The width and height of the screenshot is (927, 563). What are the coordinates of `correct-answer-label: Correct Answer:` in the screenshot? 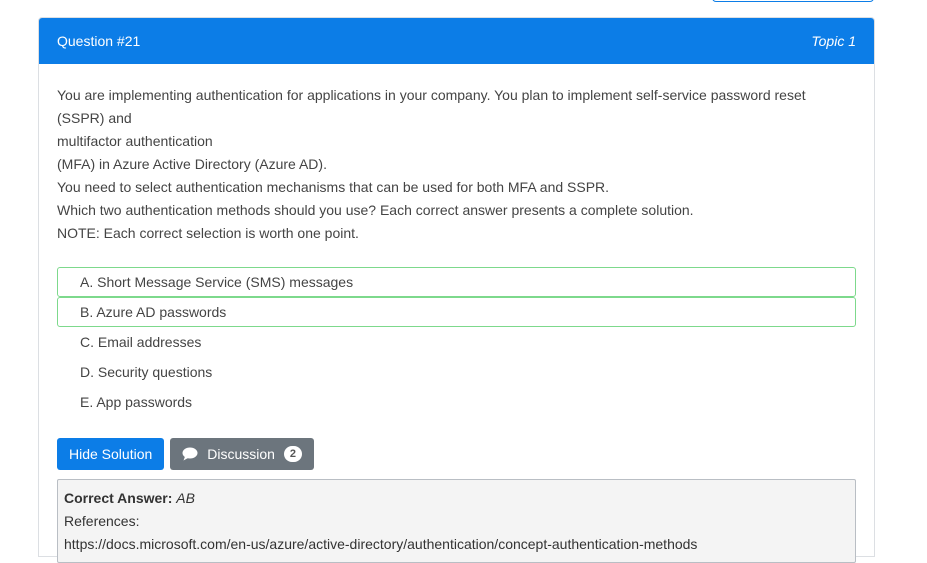 It's located at (118, 498).